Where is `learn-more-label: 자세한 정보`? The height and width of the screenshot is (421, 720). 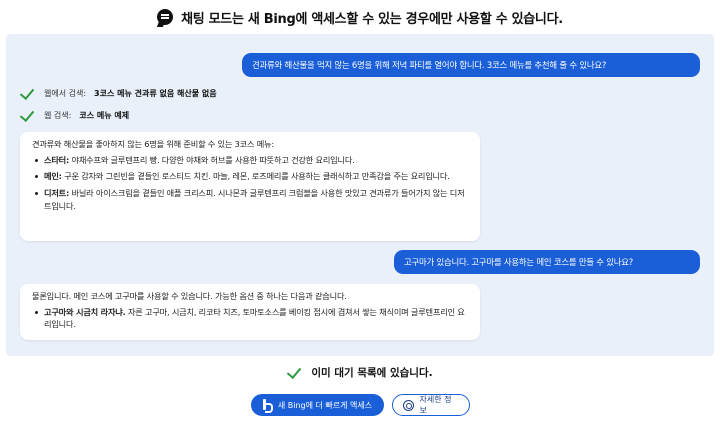
learn-more-label: 자세한 정보 is located at coordinates (435, 405).